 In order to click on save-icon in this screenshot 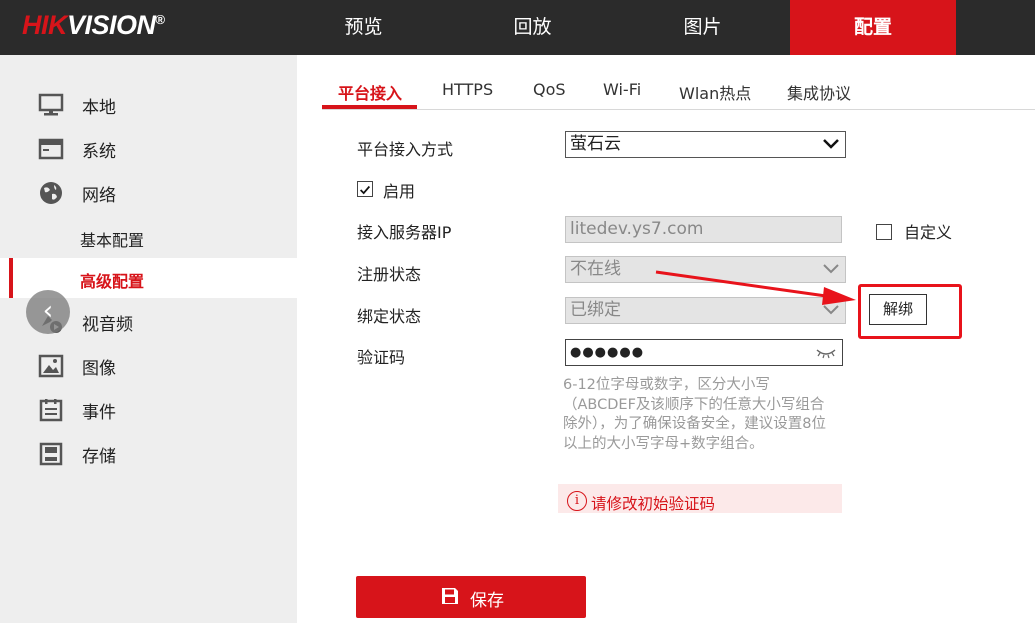, I will do `click(450, 596)`.